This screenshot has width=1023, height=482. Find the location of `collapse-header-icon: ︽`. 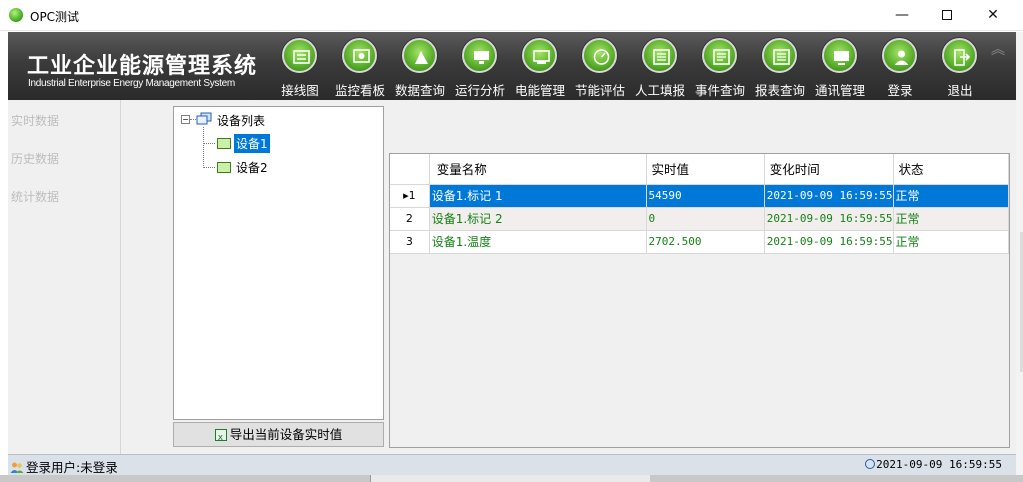

collapse-header-icon: ︽ is located at coordinates (998, 50).